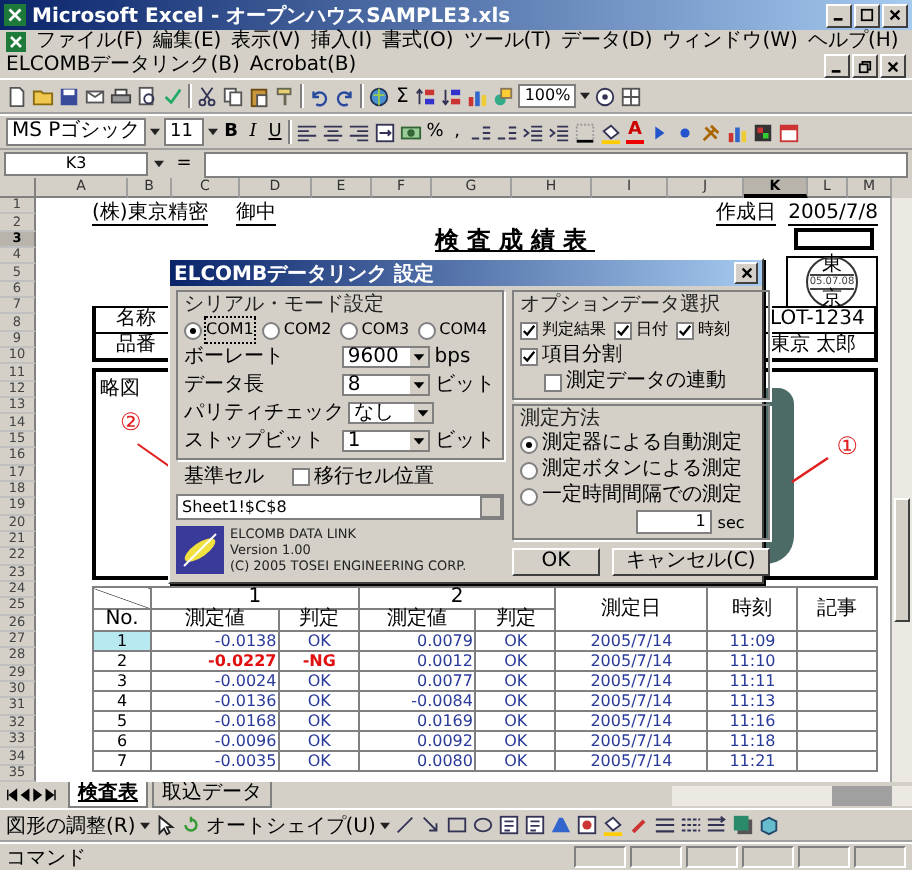 The image size is (912, 870). Describe the element at coordinates (290, 825) in the screenshot. I see `autoshape-menu-button: オートシェイプ(U)` at that location.